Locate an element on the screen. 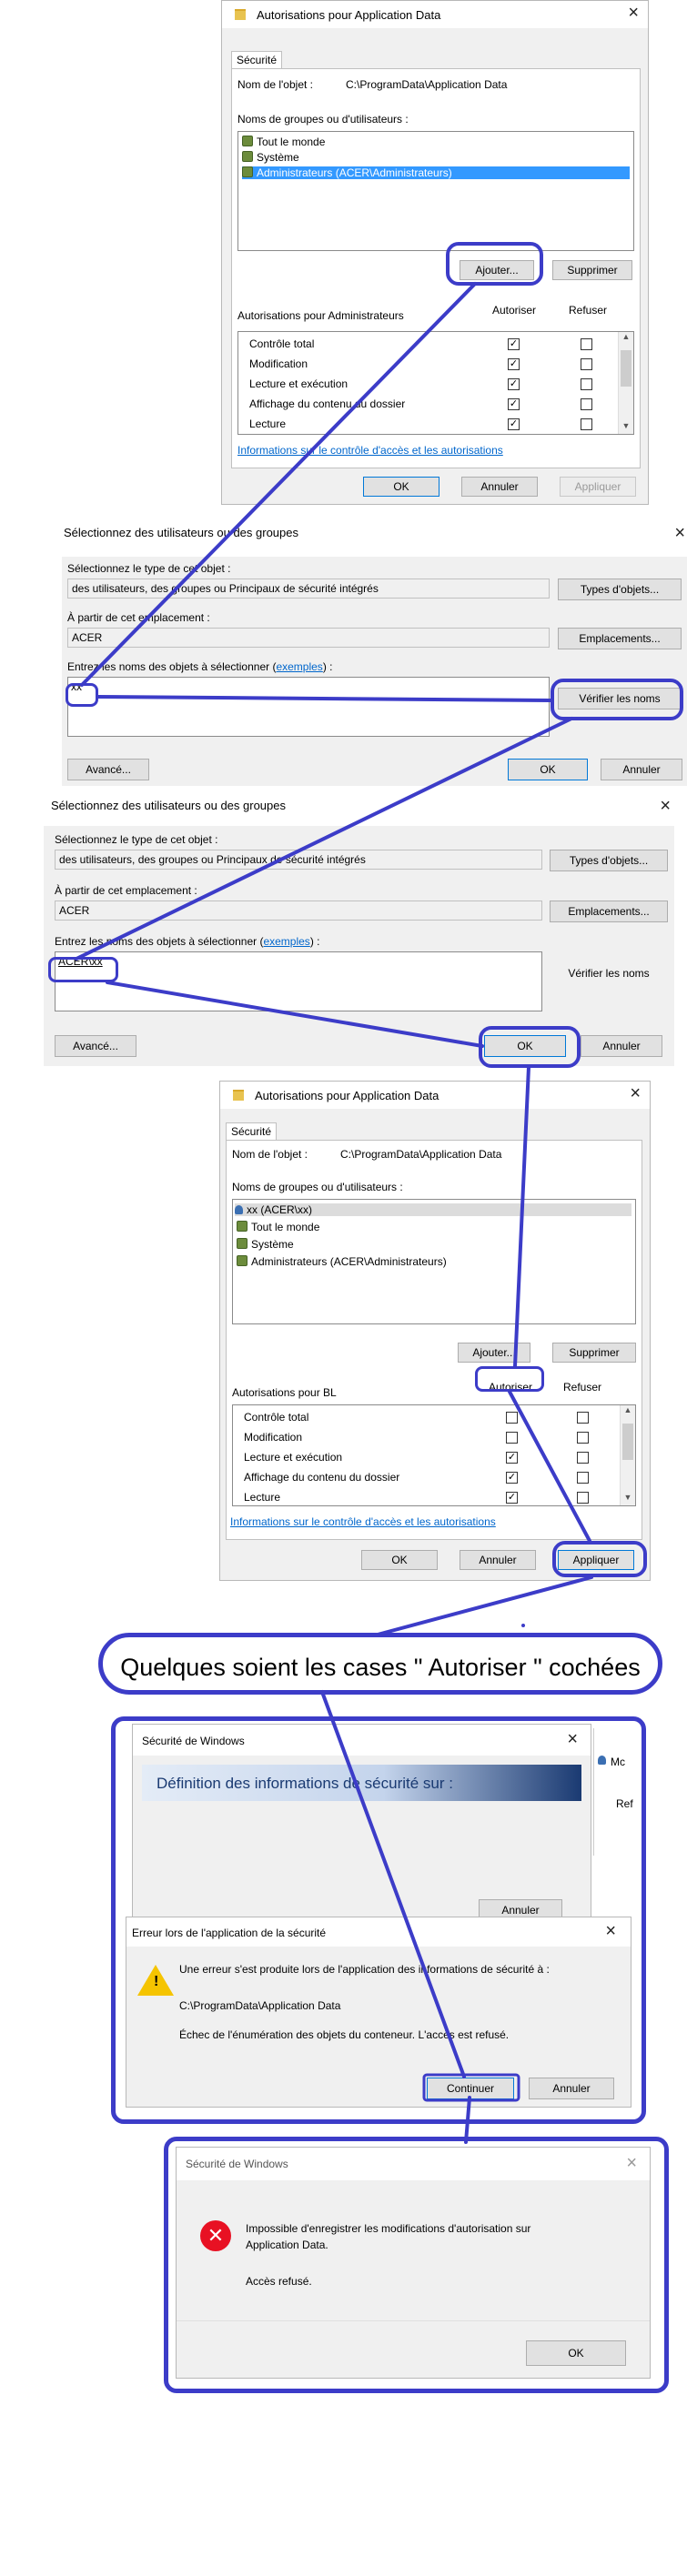  continue-highlight is located at coordinates (471, 2087).